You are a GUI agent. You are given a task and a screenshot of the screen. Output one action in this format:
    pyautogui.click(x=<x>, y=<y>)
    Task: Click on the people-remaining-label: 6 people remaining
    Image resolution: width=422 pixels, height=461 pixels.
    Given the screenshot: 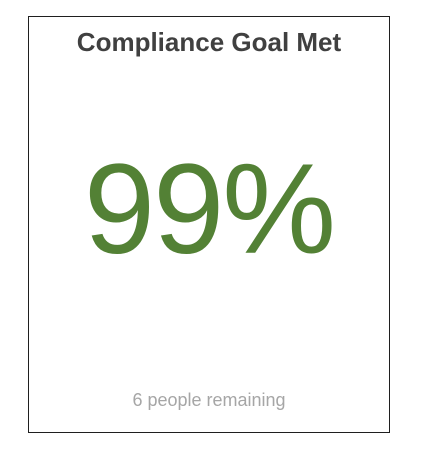 What is the action you would take?
    pyautogui.click(x=209, y=400)
    